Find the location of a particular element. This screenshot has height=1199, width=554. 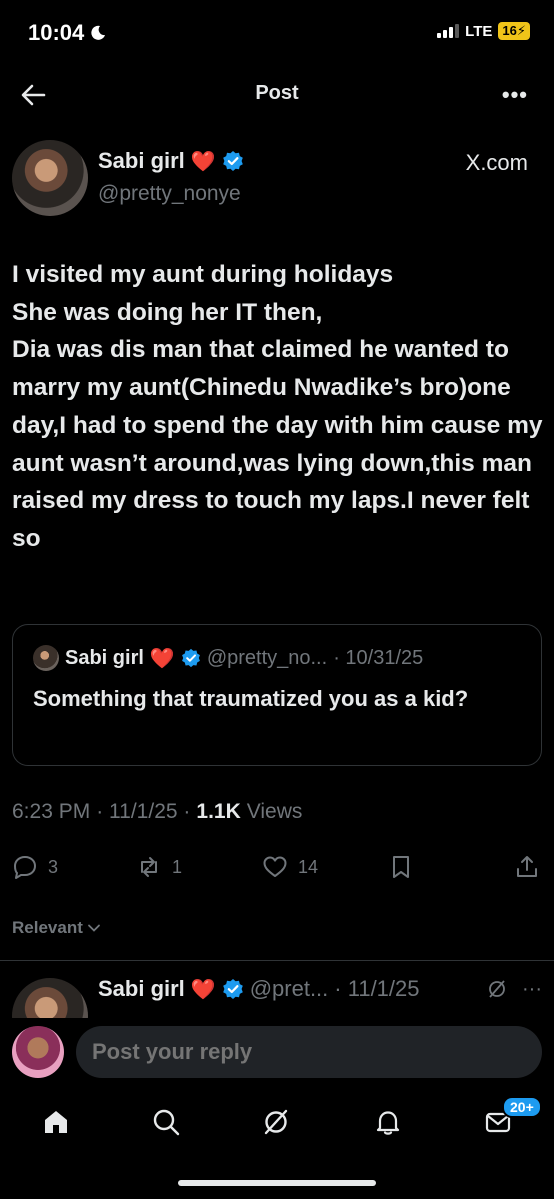

post-time: 6:23 PM is located at coordinates (51, 811).